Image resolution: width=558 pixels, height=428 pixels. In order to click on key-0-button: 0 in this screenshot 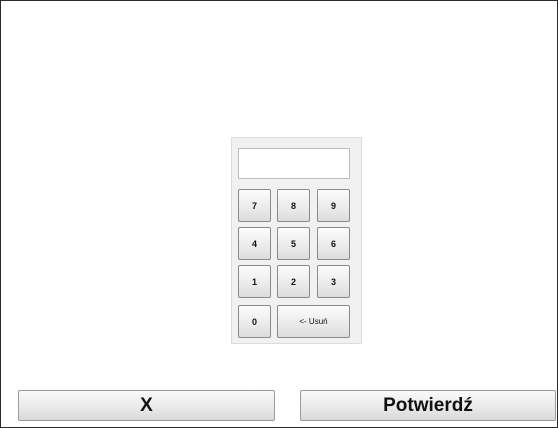, I will do `click(254, 321)`.